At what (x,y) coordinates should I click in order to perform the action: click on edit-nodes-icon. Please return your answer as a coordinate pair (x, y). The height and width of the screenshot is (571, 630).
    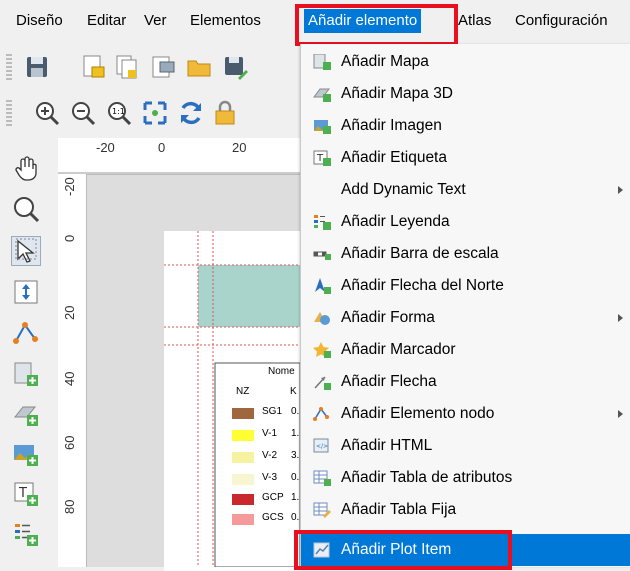
    Looking at the image, I should click on (26, 333).